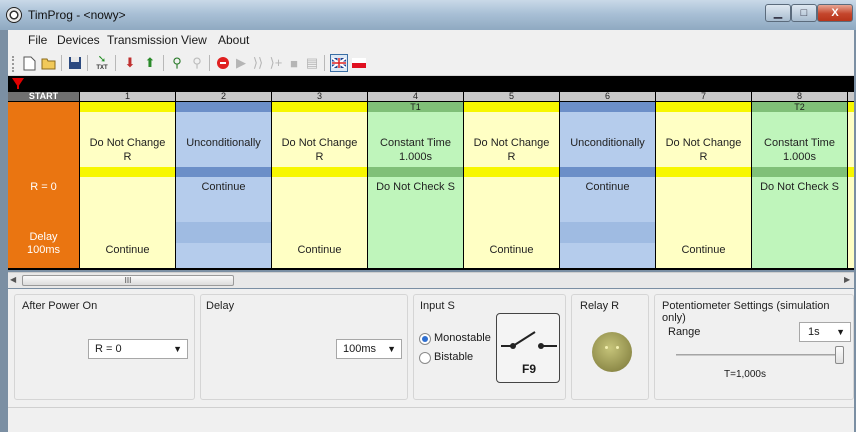  What do you see at coordinates (49, 63) in the screenshot?
I see `open-folder-icon` at bounding box center [49, 63].